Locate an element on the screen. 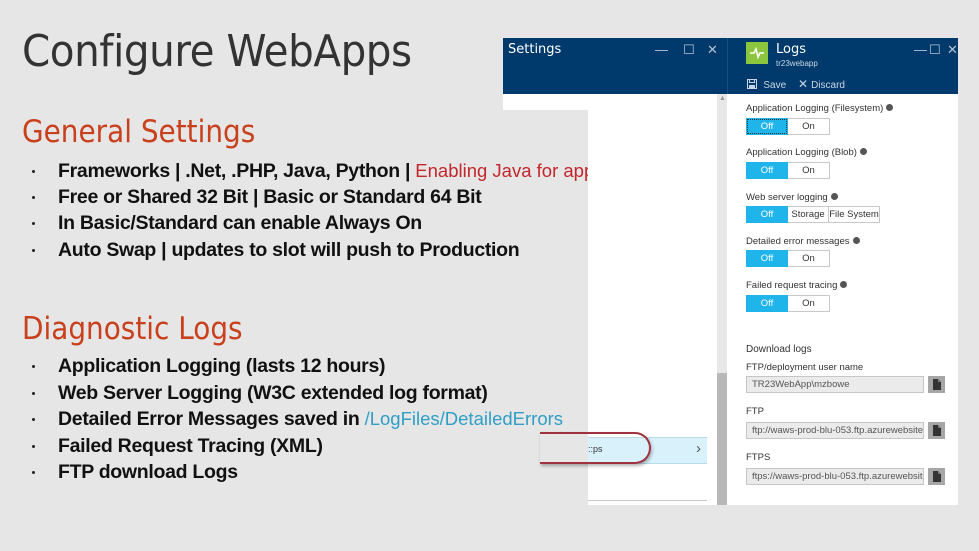 This screenshot has height=551, width=979. bullet-item: Application Logging (lasts 12 hours) is located at coordinates (296, 366).